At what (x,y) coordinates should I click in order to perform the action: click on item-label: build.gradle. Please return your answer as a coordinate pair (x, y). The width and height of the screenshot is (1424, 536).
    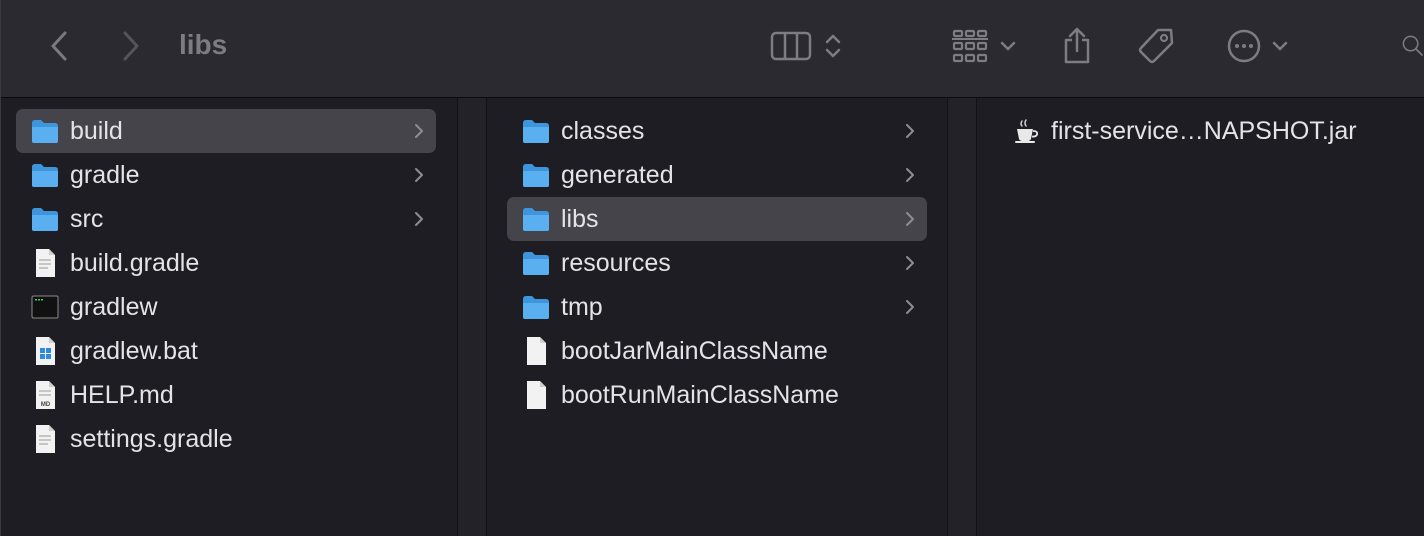
    Looking at the image, I should click on (135, 263).